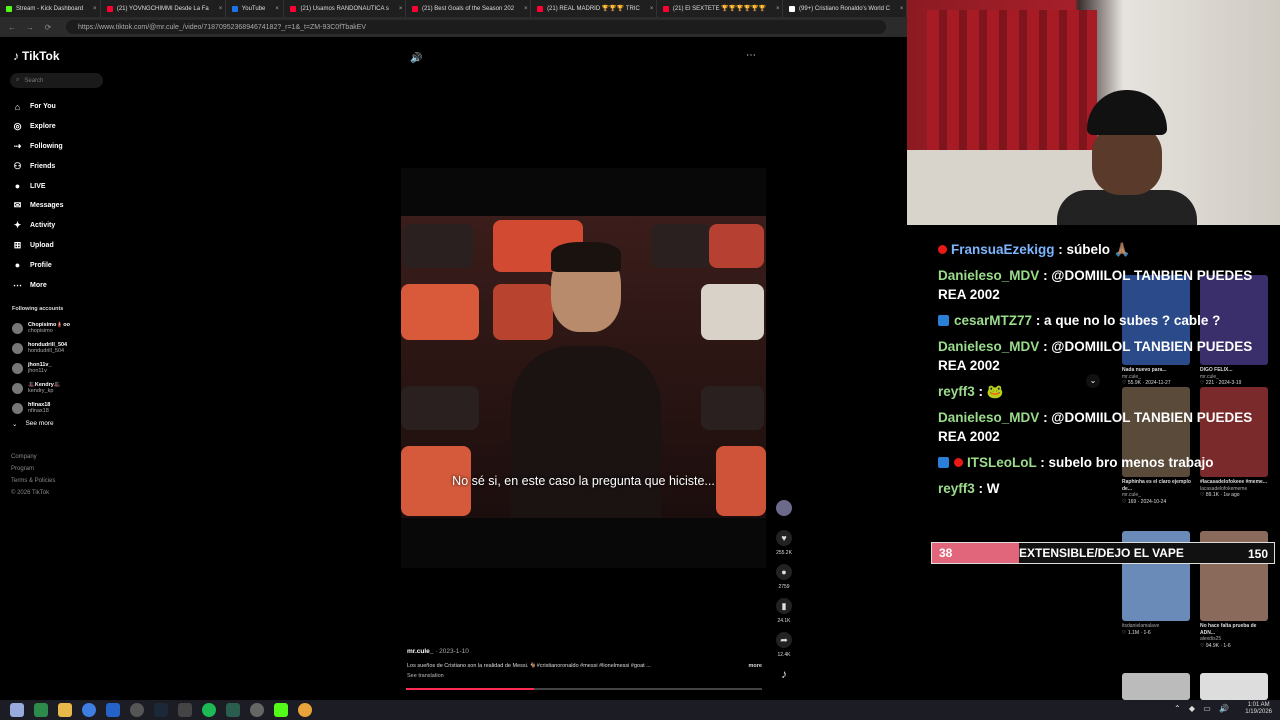  What do you see at coordinates (257, 710) in the screenshot?
I see `settings-icon` at bounding box center [257, 710].